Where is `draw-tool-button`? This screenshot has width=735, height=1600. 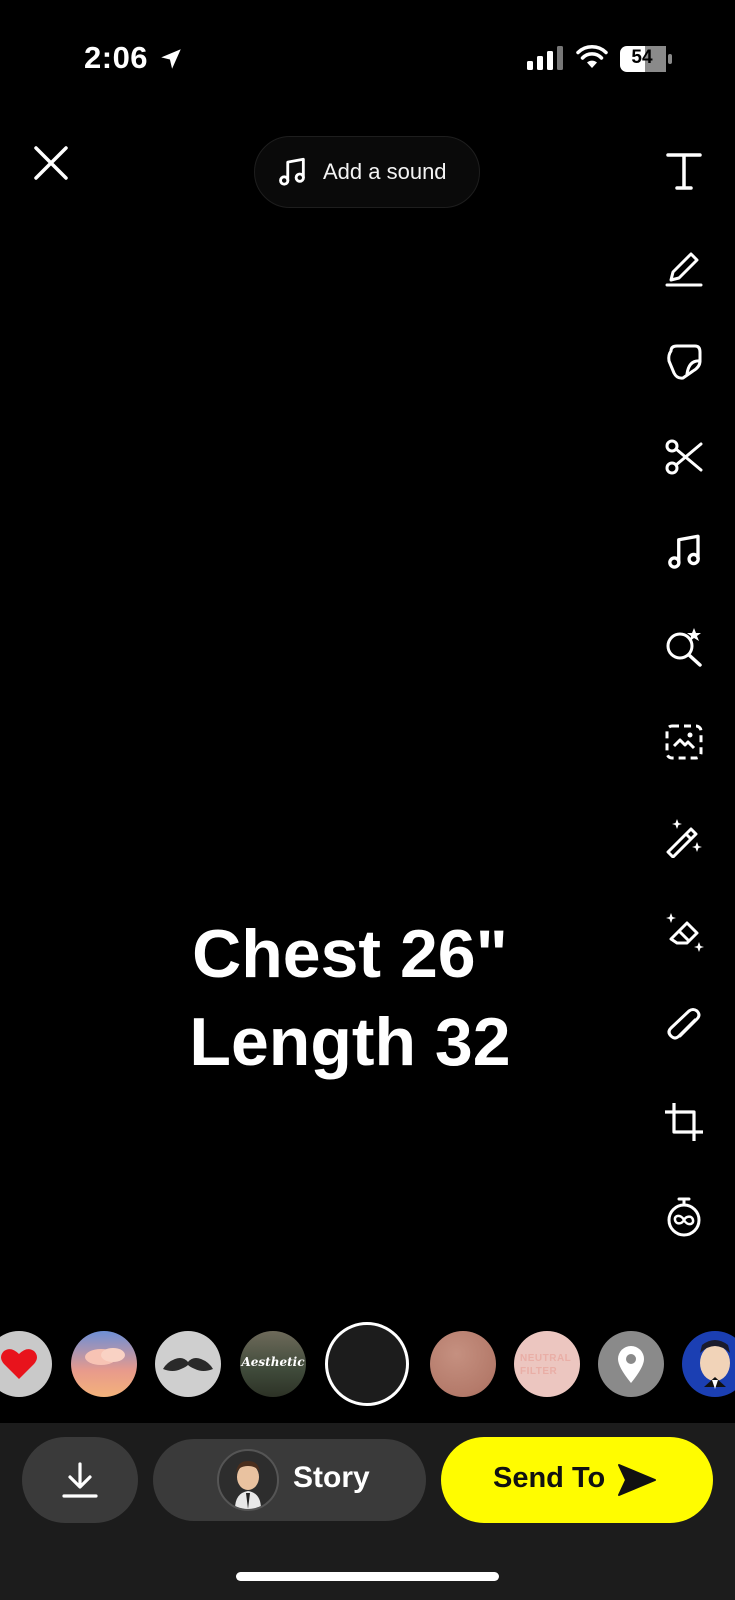
draw-tool-button is located at coordinates (684, 267).